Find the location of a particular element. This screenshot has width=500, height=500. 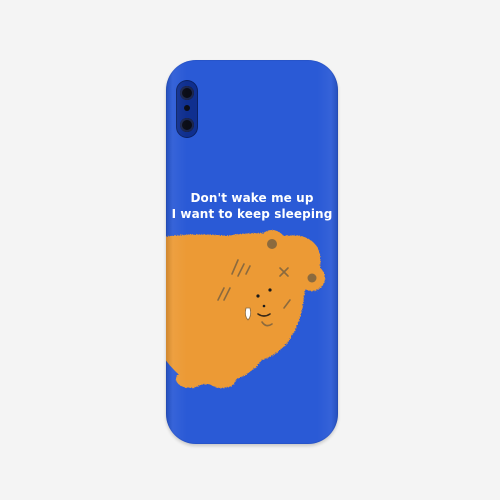

sleeping-bear-illustration is located at coordinates (245, 309).